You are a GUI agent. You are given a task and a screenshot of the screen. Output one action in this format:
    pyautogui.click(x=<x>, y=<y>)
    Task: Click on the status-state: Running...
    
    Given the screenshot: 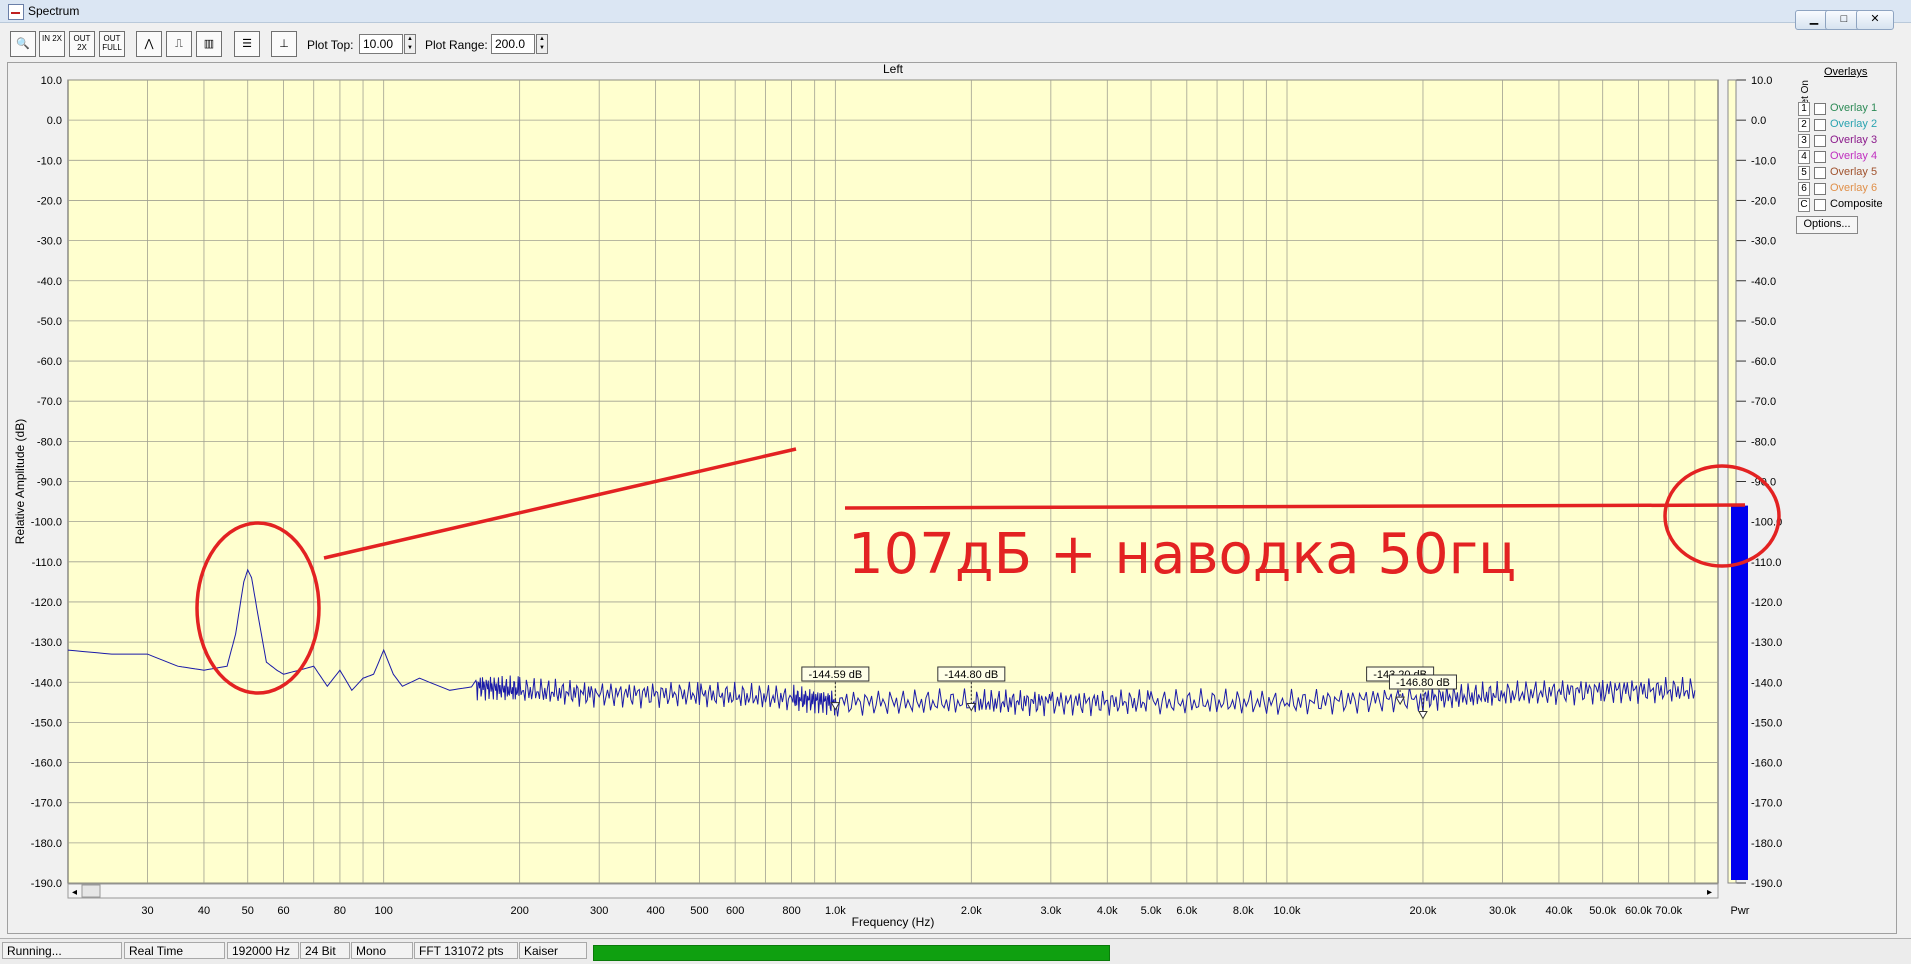 What is the action you would take?
    pyautogui.click(x=62, y=950)
    